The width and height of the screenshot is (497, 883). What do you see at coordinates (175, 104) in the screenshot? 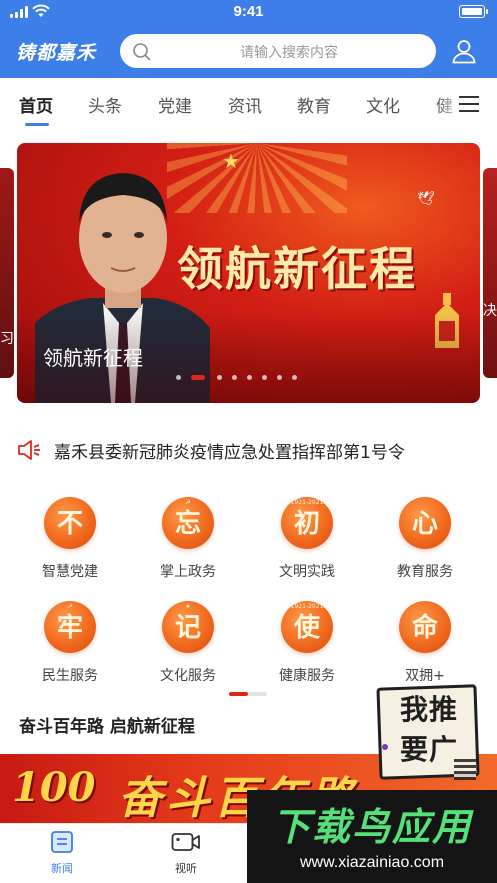
I see `tab-party: 党建` at bounding box center [175, 104].